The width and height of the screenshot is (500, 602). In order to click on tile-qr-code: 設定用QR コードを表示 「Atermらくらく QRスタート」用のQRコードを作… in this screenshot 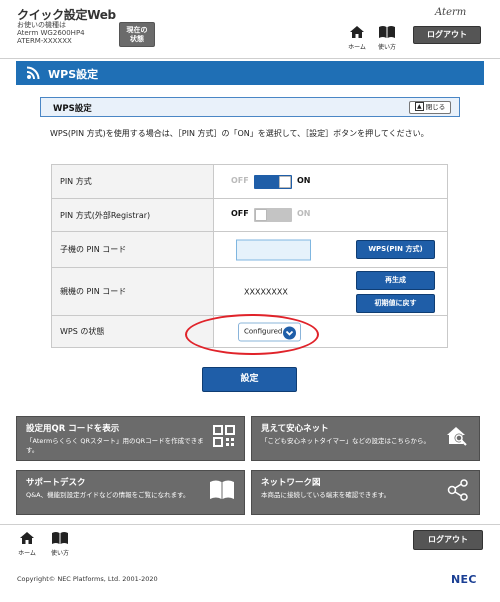, I will do `click(130, 438)`.